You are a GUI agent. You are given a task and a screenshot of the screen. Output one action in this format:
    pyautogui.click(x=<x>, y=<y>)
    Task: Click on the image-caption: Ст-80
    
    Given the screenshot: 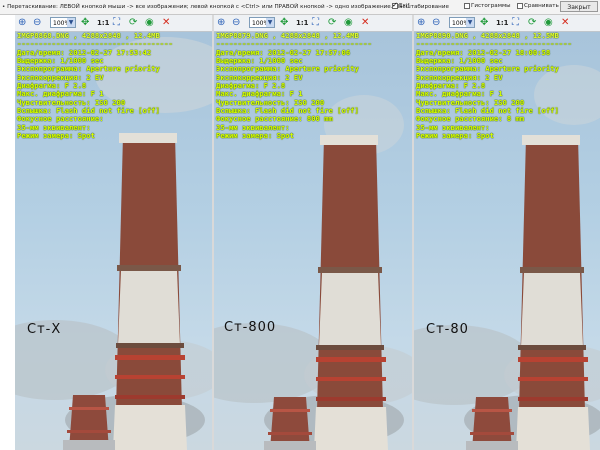 What is the action you would take?
    pyautogui.click(x=447, y=329)
    